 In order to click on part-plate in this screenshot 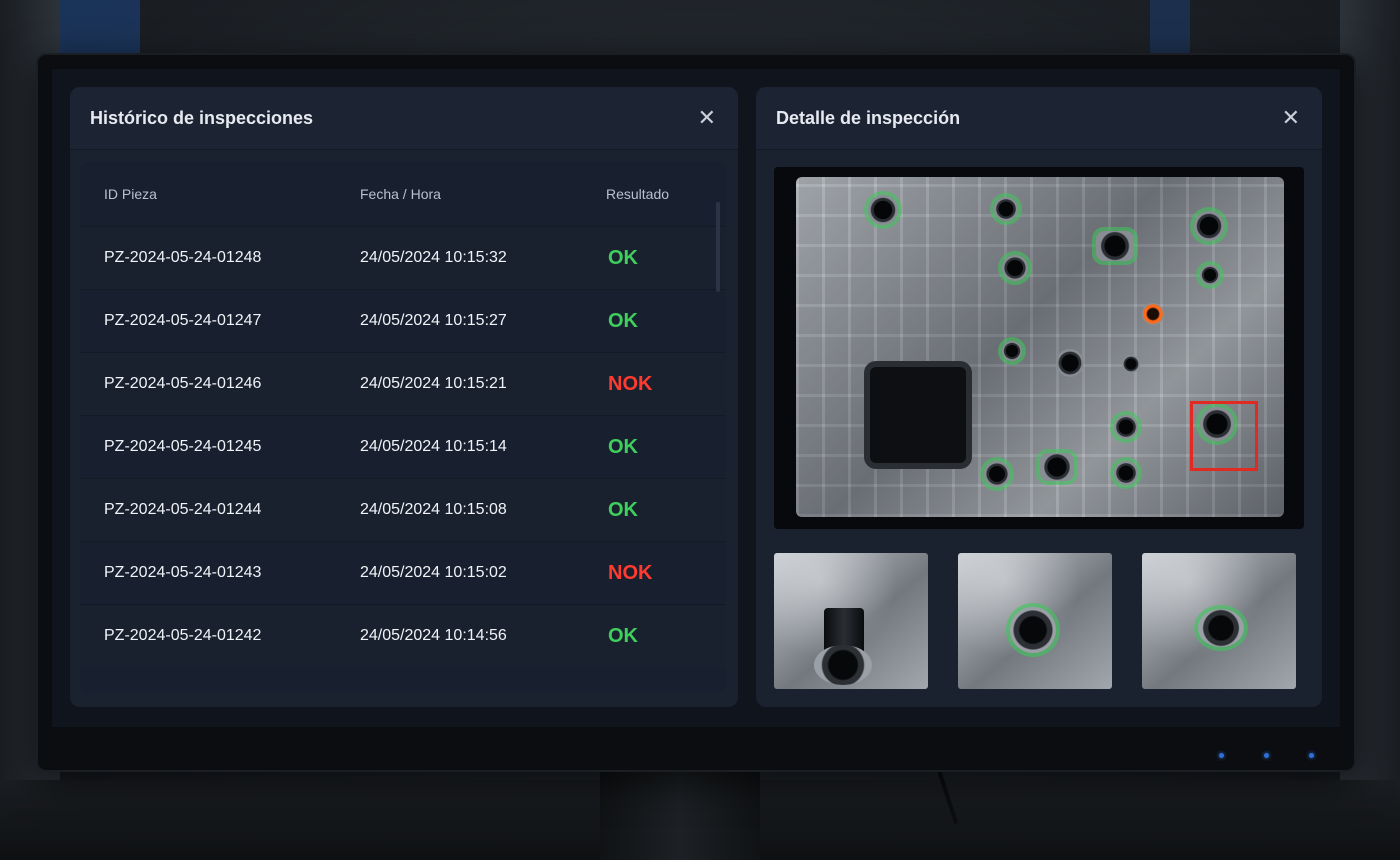, I will do `click(1040, 347)`.